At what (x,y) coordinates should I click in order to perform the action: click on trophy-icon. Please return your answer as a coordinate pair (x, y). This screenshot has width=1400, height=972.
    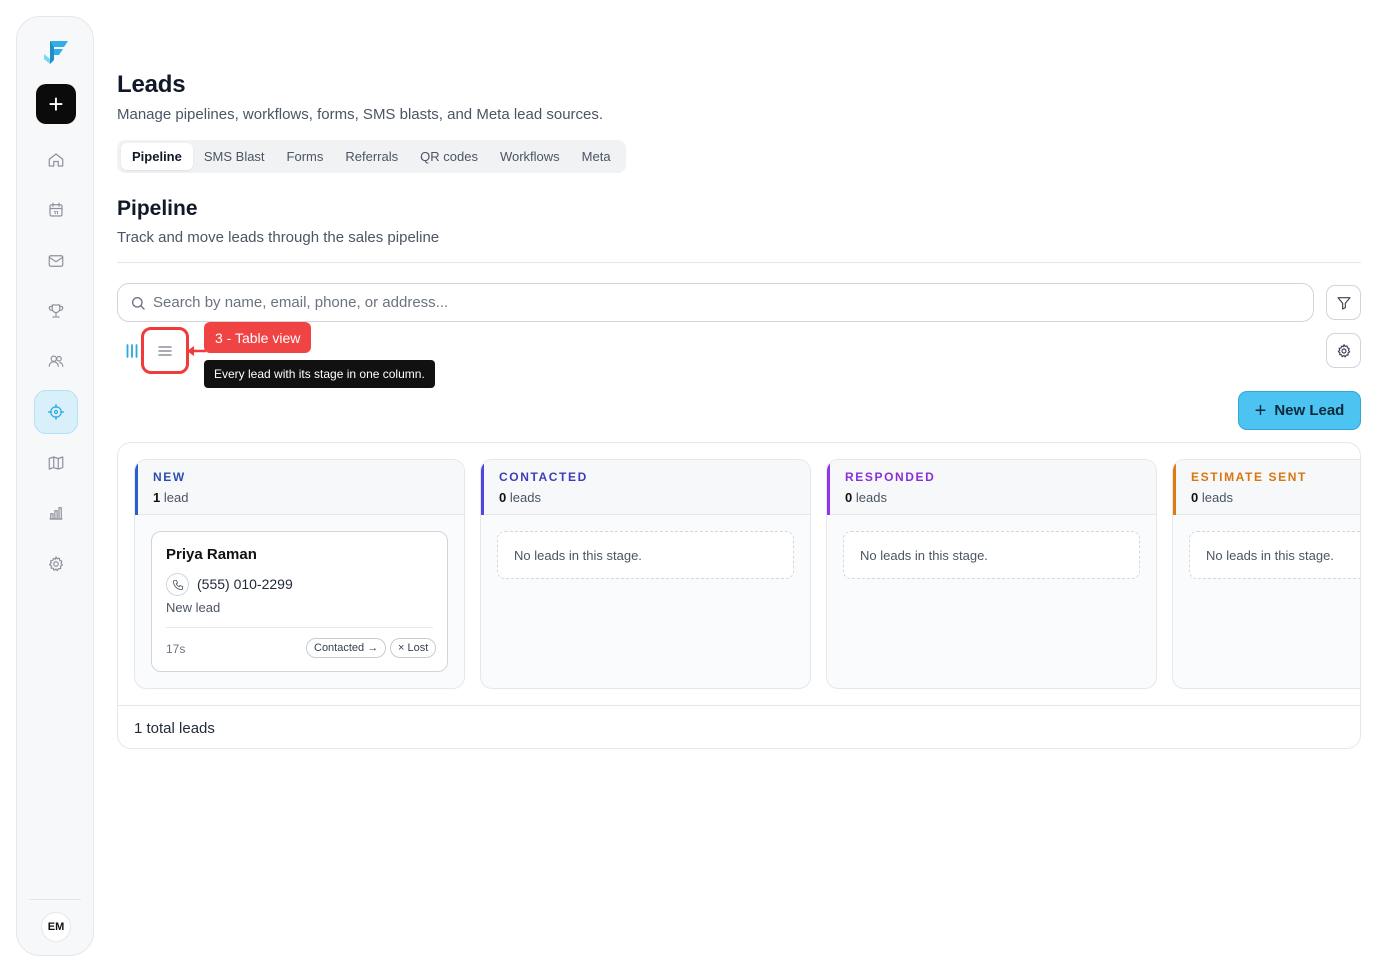
    Looking at the image, I should click on (56, 311).